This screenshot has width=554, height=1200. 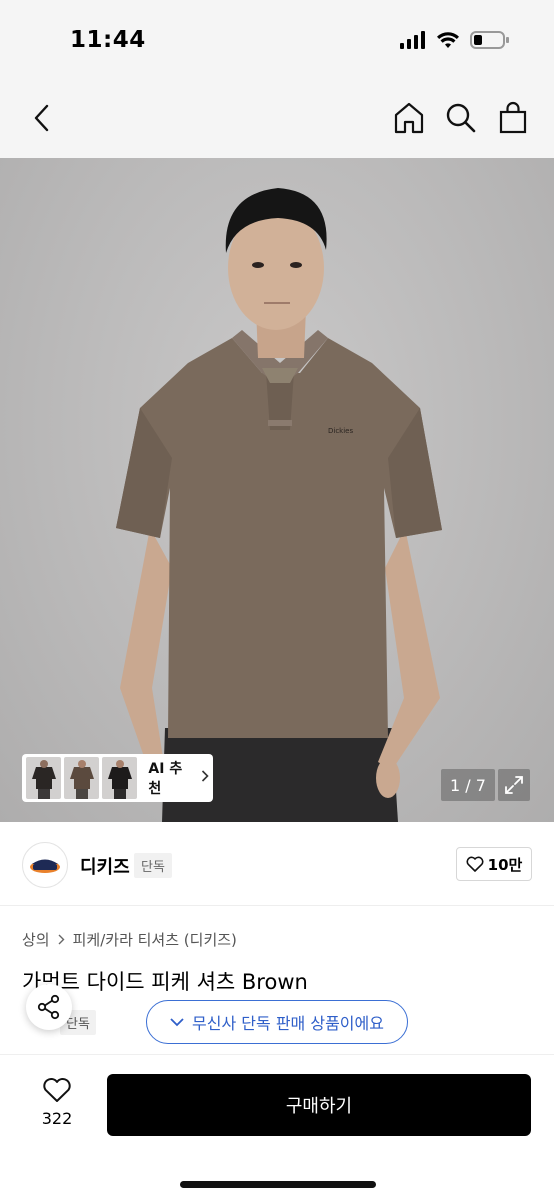 I want to click on home-button, so click(x=409, y=118).